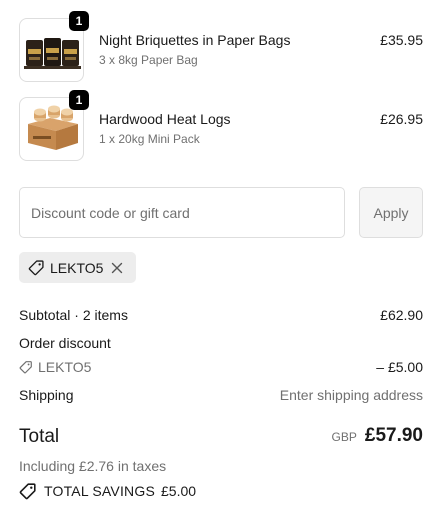 The width and height of the screenshot is (434, 508). Describe the element at coordinates (401, 315) in the screenshot. I see `subtotal-value: £62.90` at that location.